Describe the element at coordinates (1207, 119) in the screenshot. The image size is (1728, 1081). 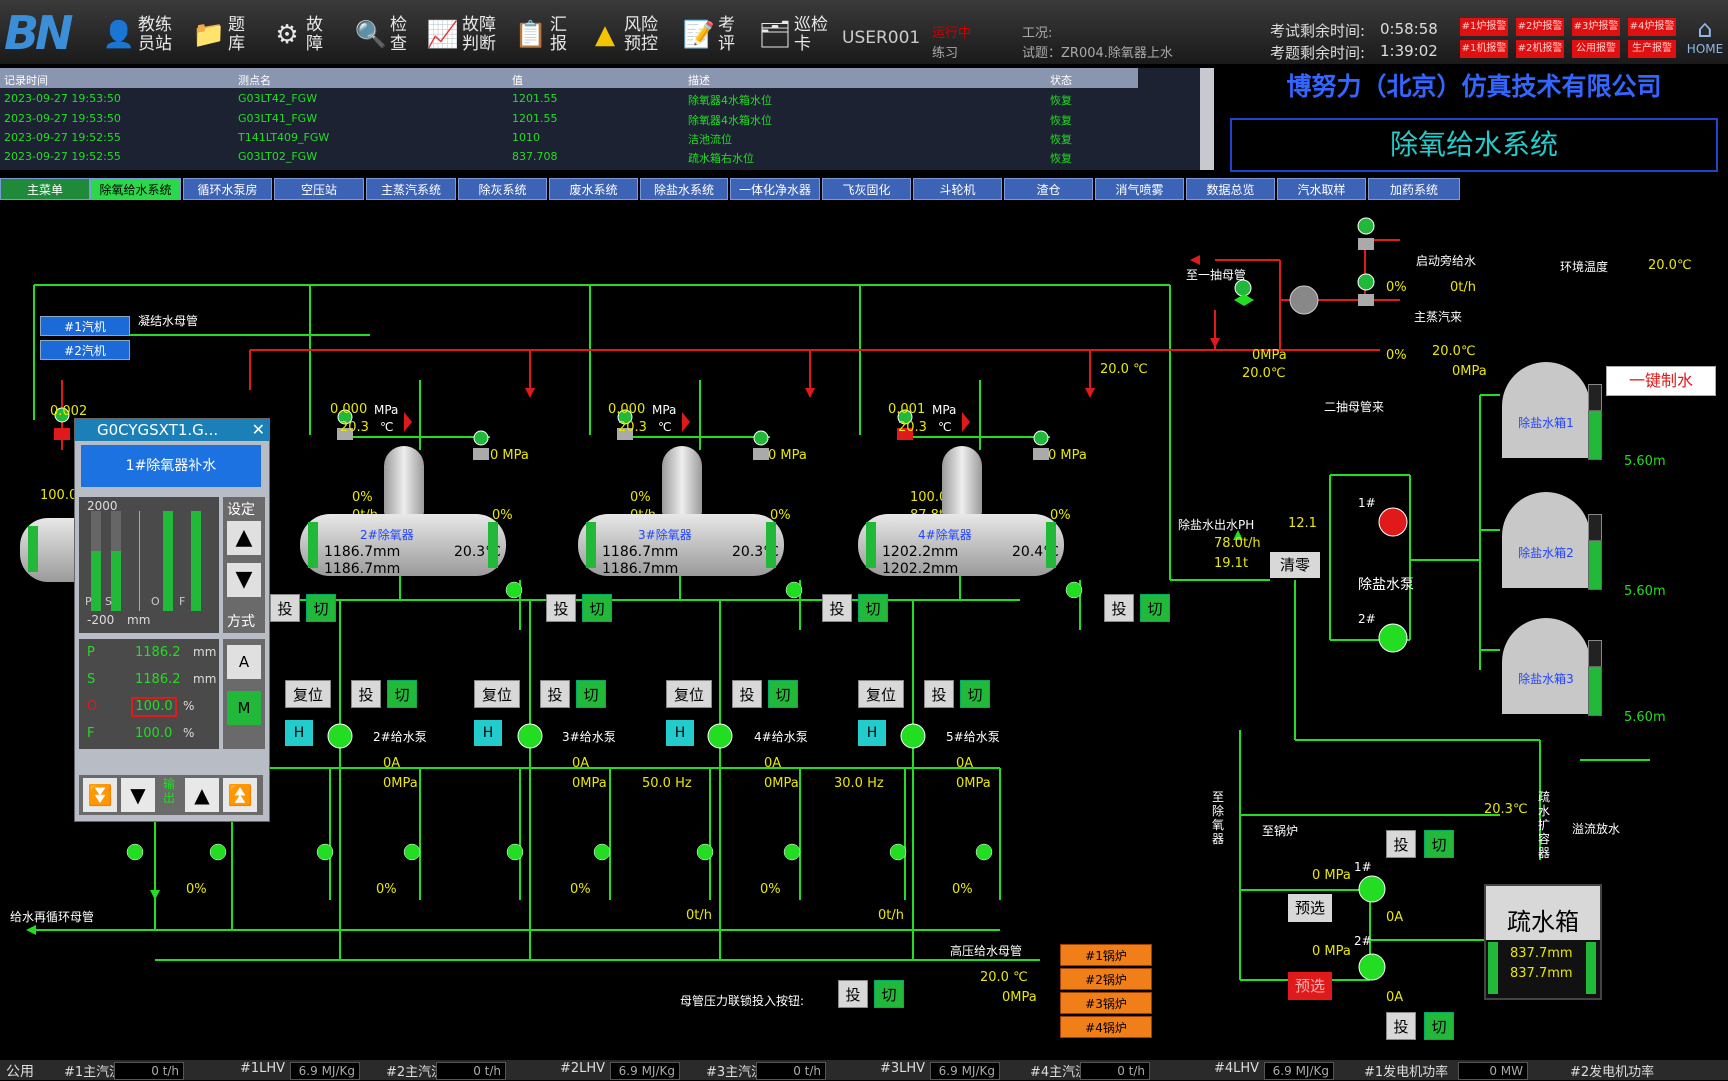
I see `alarm-scrollbar` at that location.